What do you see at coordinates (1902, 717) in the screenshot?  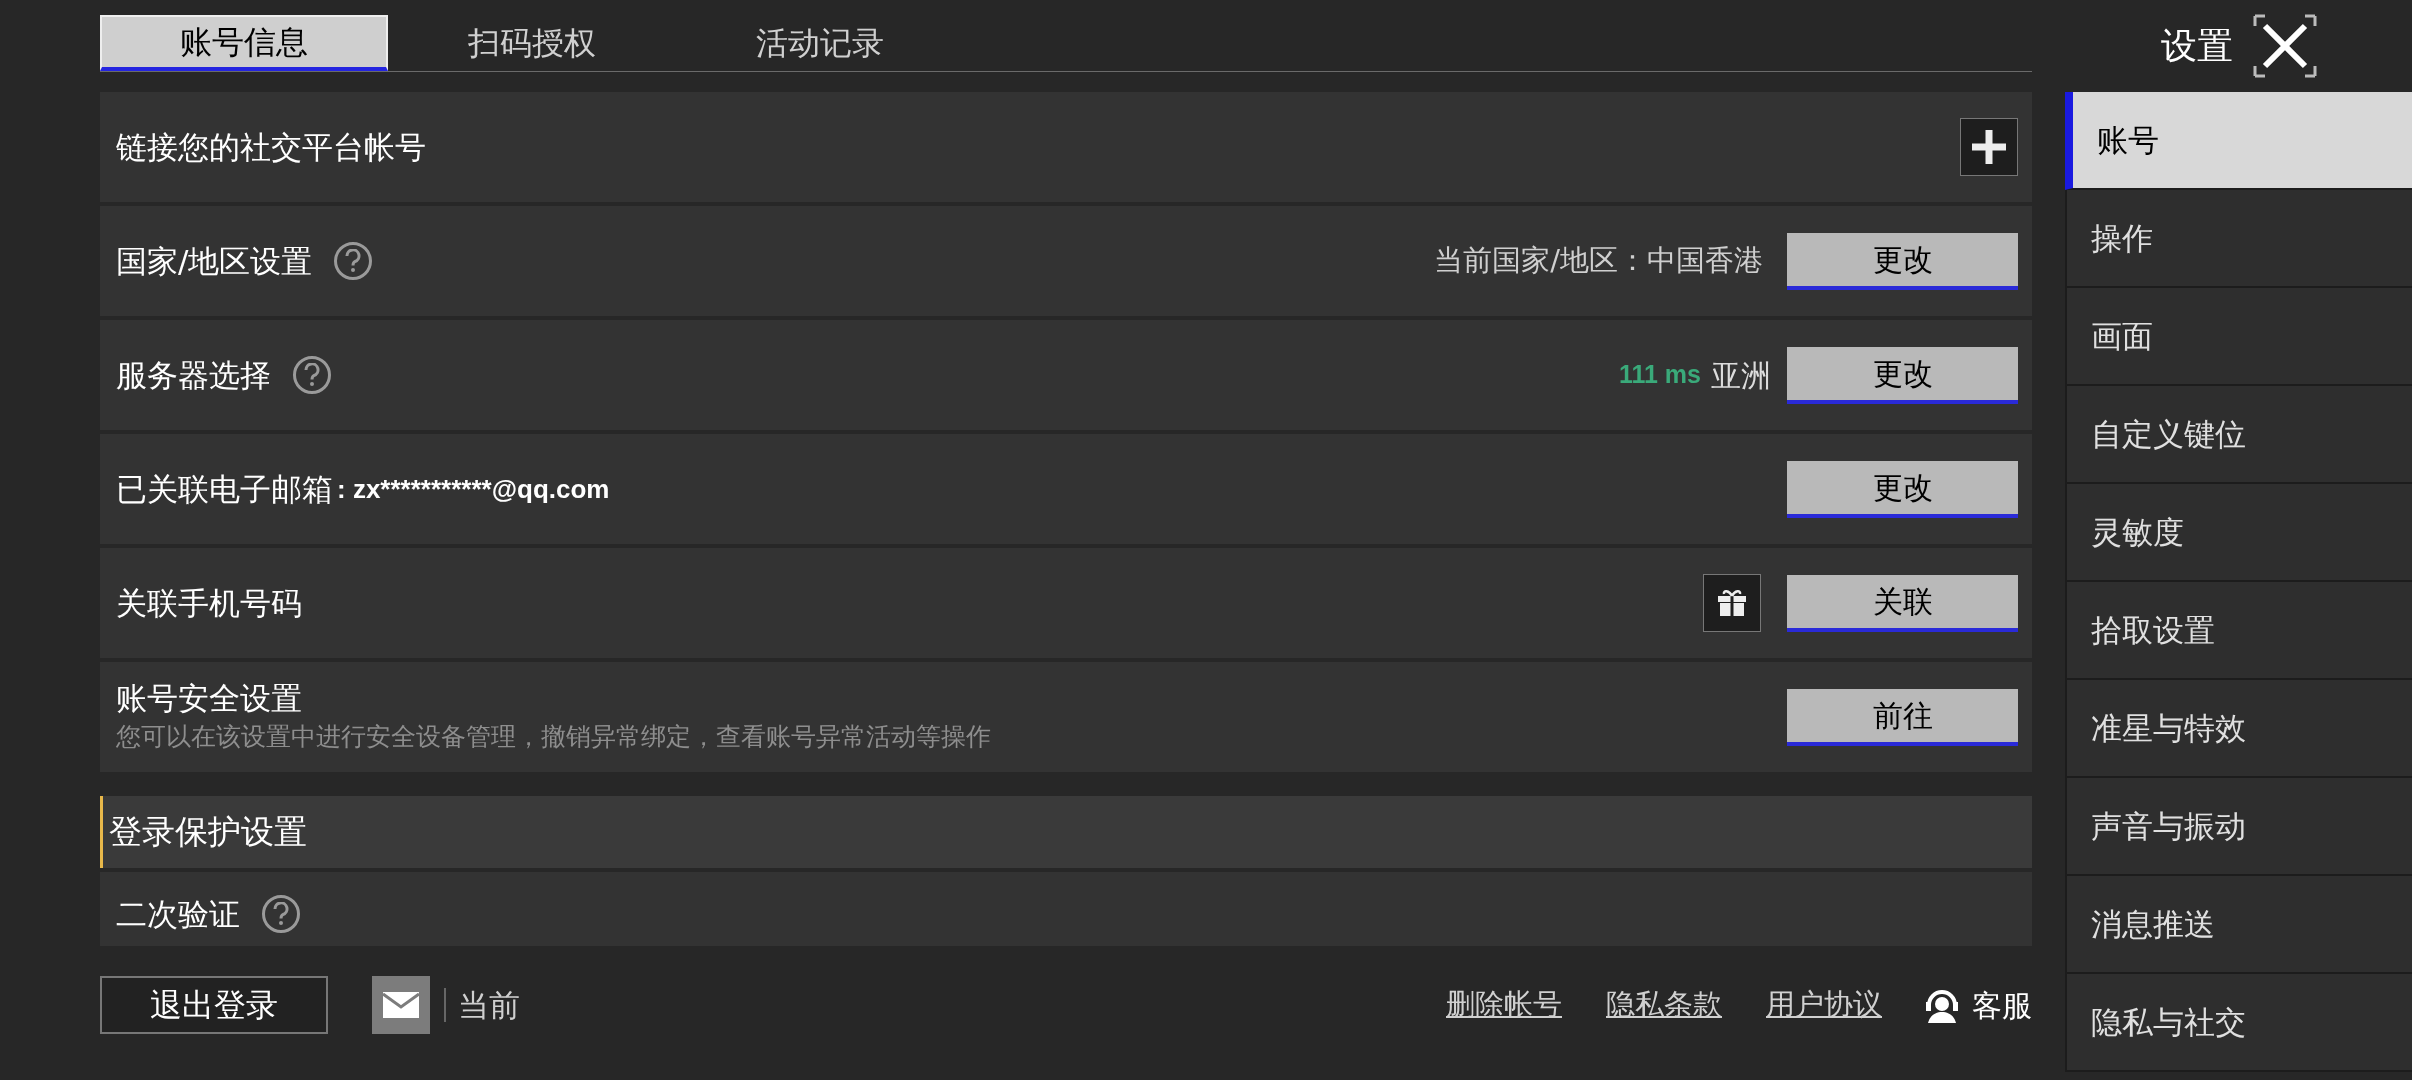 I see `change-button: 前往` at bounding box center [1902, 717].